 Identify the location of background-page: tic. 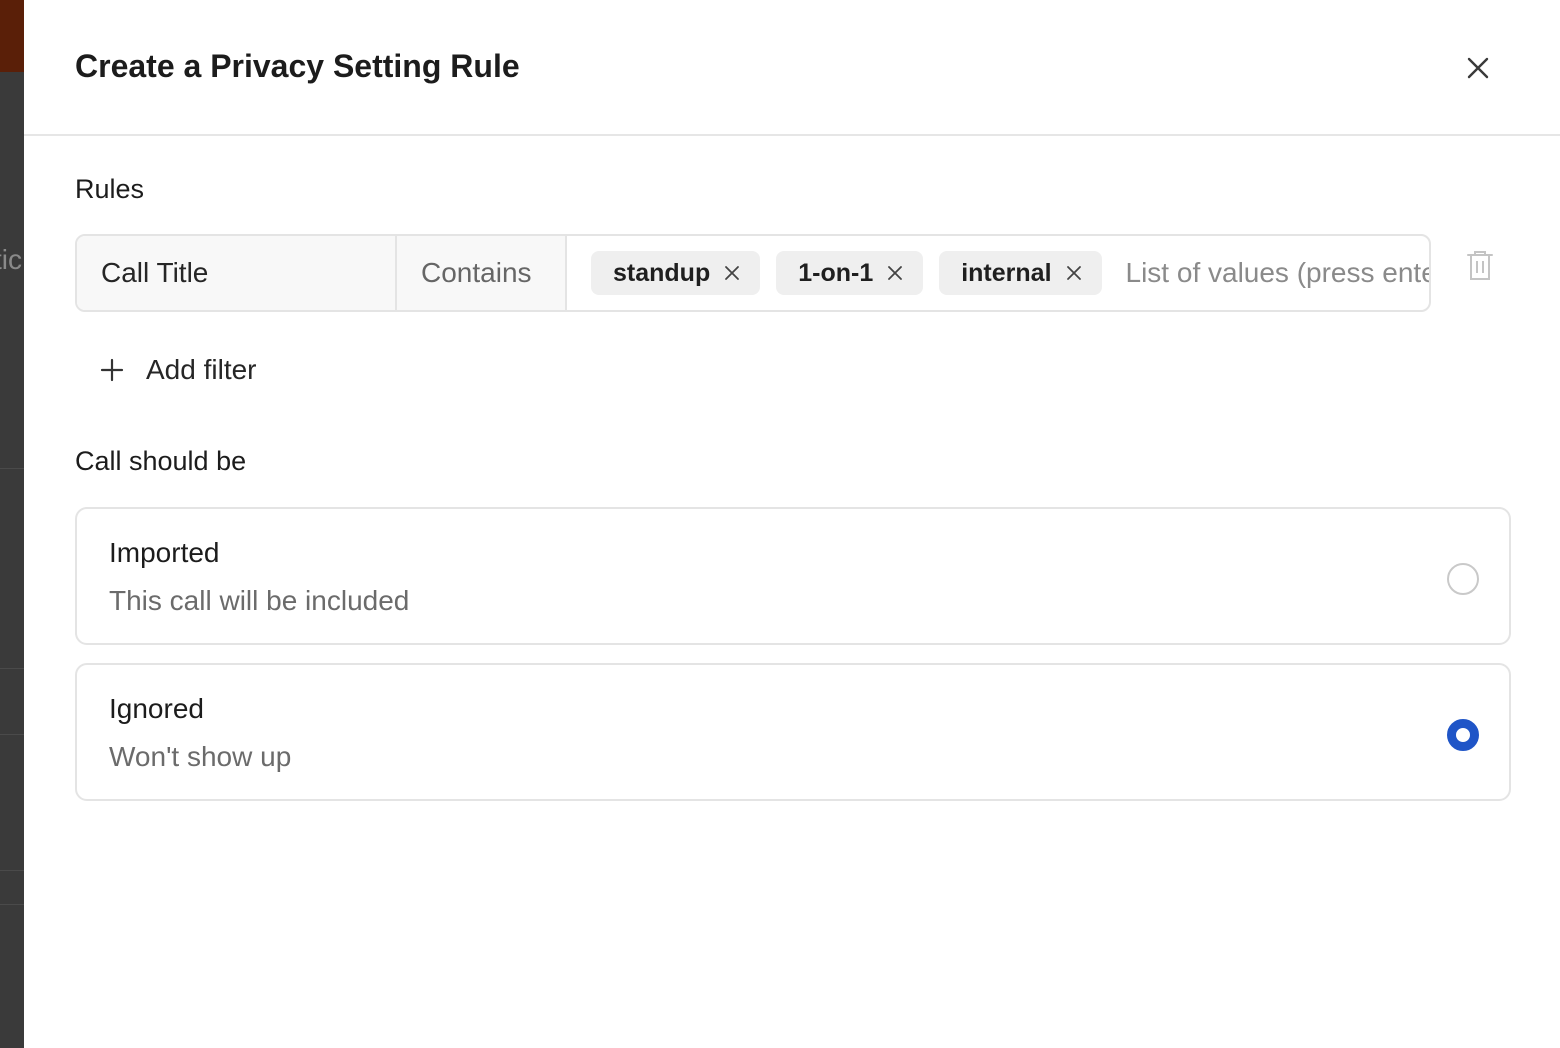
(12, 524).